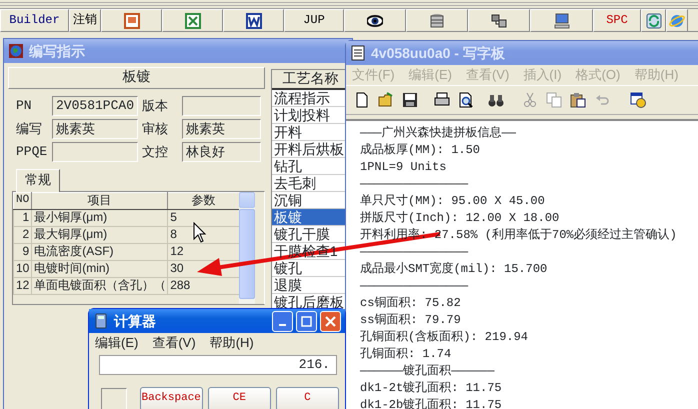  Describe the element at coordinates (386, 100) in the screenshot. I see `folder-icon` at that location.